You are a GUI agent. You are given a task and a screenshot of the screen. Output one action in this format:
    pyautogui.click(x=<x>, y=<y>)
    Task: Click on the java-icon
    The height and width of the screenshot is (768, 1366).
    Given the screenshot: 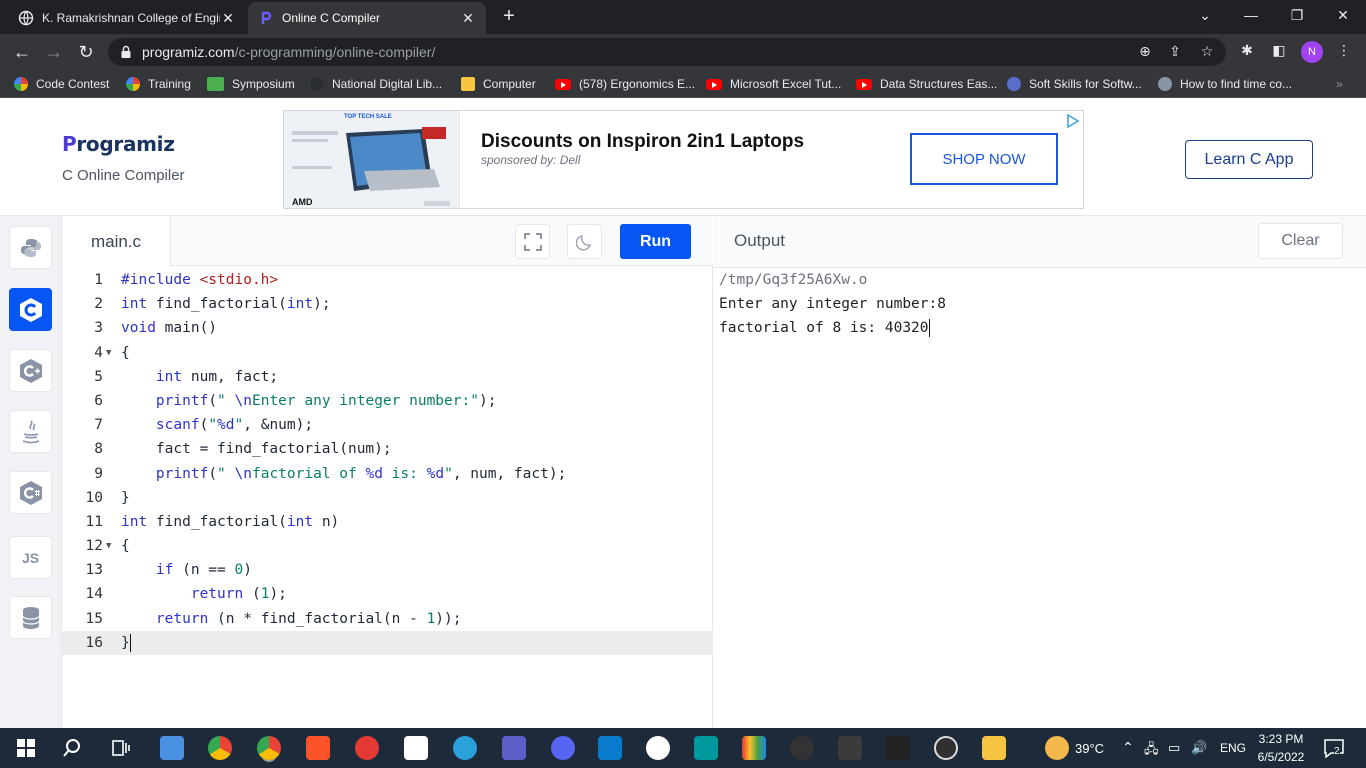 What is the action you would take?
    pyautogui.click(x=30, y=431)
    